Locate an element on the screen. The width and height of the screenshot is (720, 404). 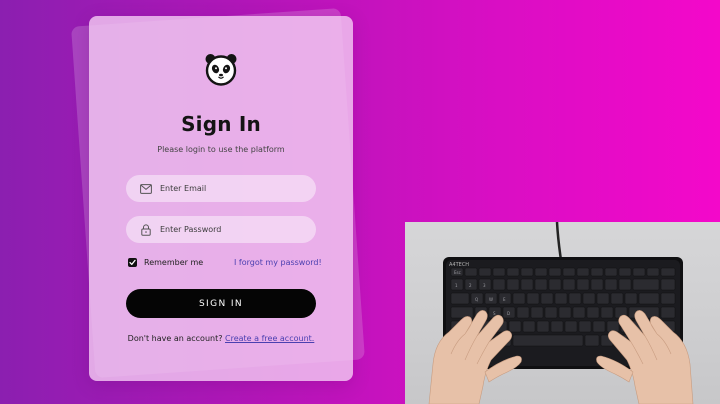
remember-me-label: Remember me is located at coordinates (174, 262).